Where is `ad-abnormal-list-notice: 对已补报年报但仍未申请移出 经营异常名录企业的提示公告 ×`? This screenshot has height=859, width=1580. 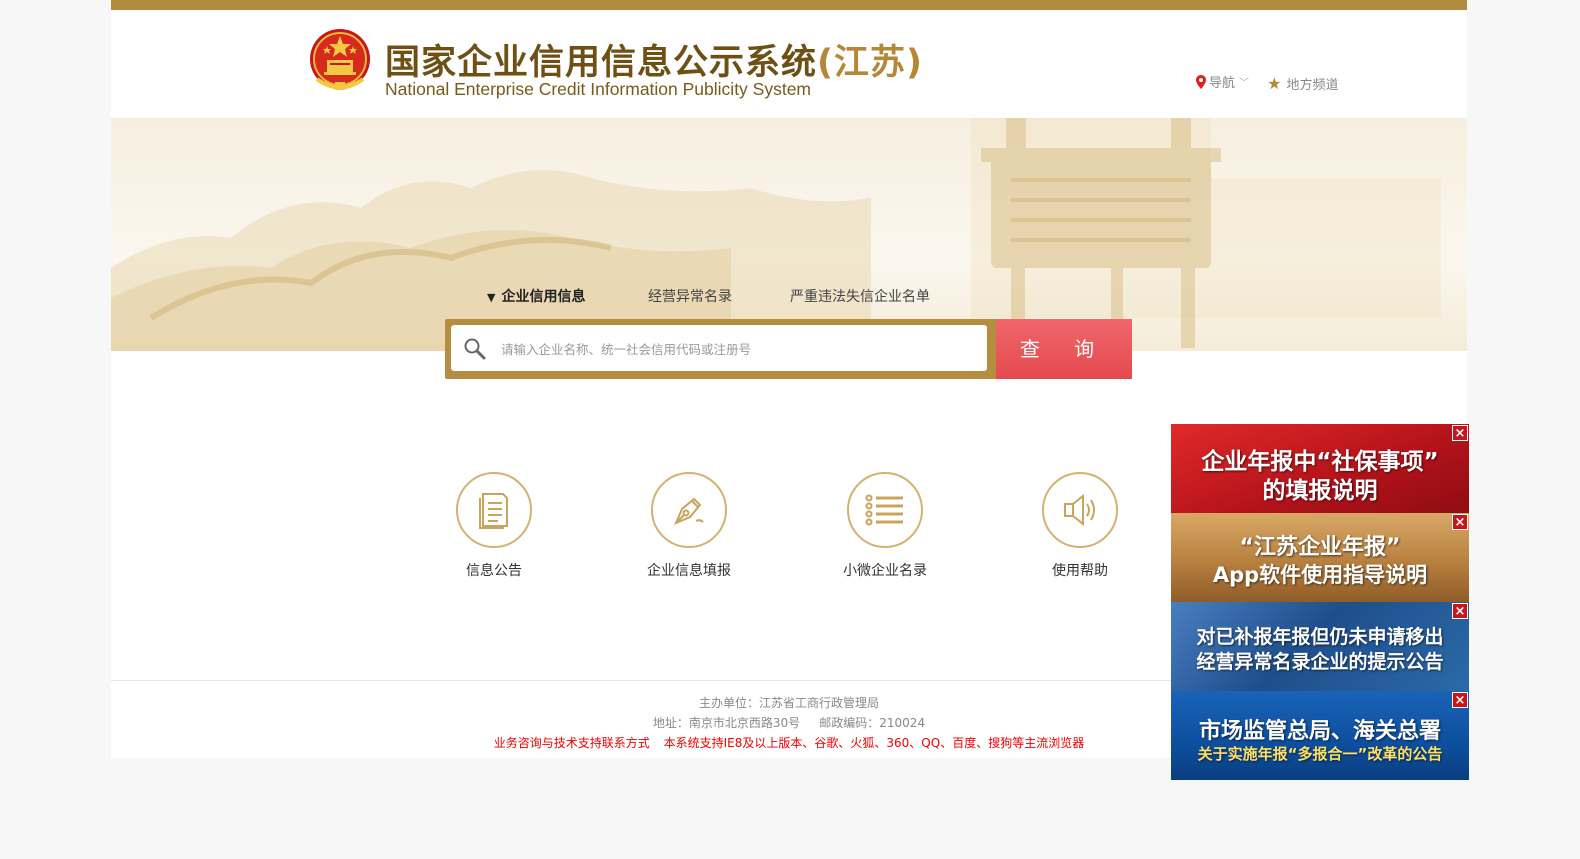
ad-abnormal-list-notice: 对已补报年报但仍未申请移出 经营异常名录企业的提示公告 × is located at coordinates (1320, 646).